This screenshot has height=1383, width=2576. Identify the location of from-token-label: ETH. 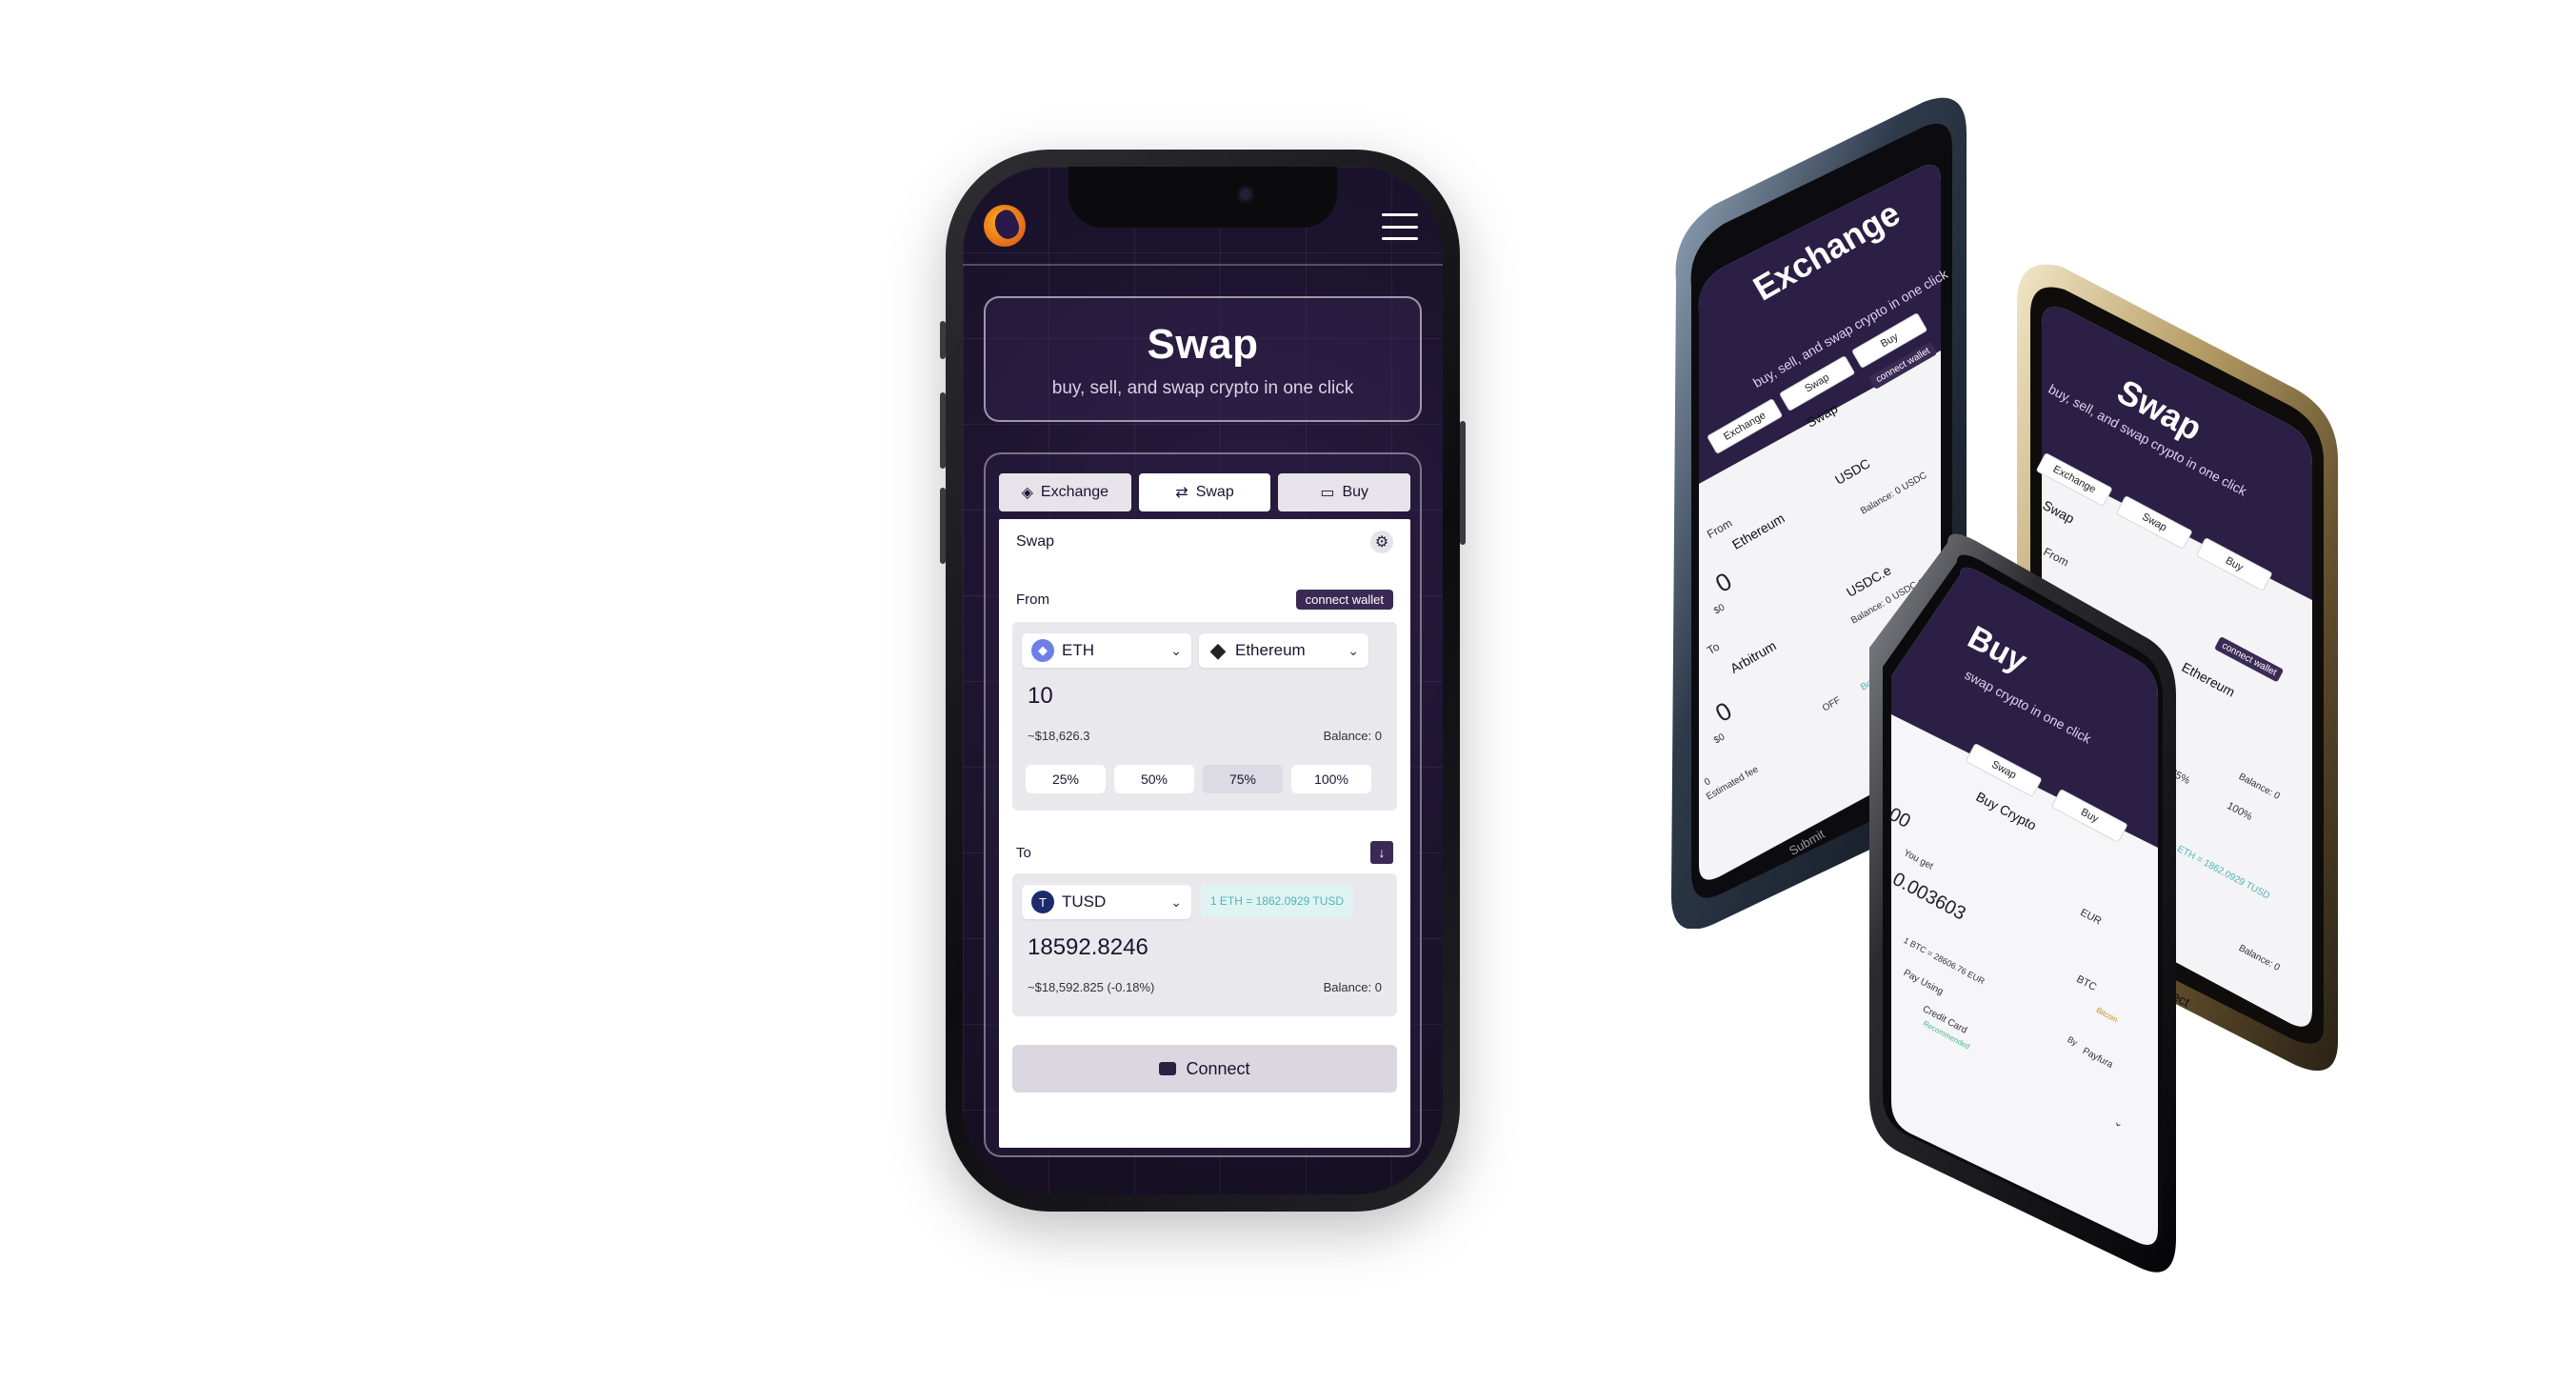
(1078, 650).